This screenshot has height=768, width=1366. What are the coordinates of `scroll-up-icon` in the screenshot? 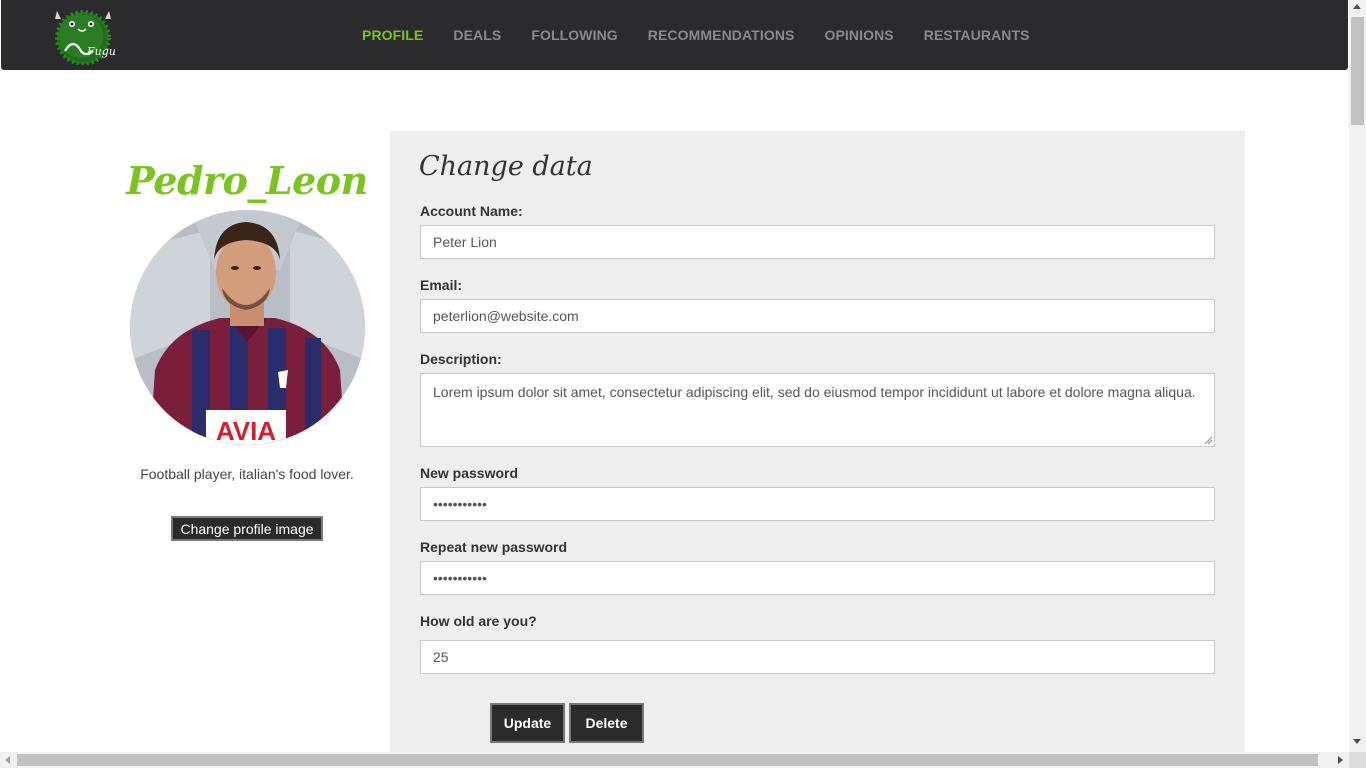 It's located at (1357, 6).